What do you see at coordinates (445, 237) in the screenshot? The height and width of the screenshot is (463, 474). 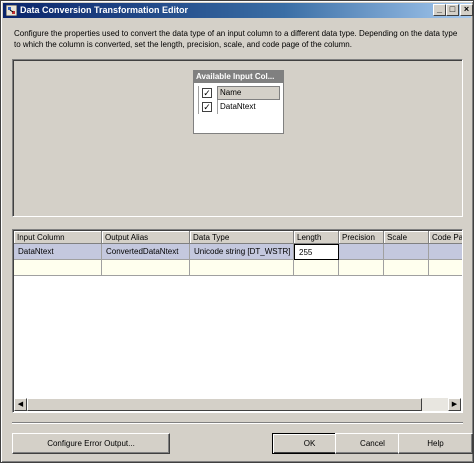 I see `header-code-page: Code Page` at bounding box center [445, 237].